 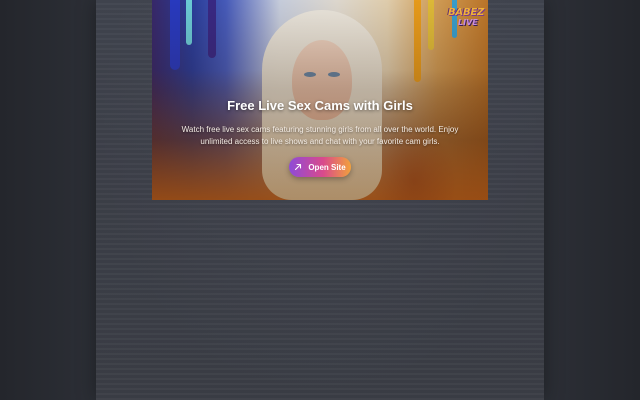 I want to click on open-site-button: Open Site, so click(x=320, y=167).